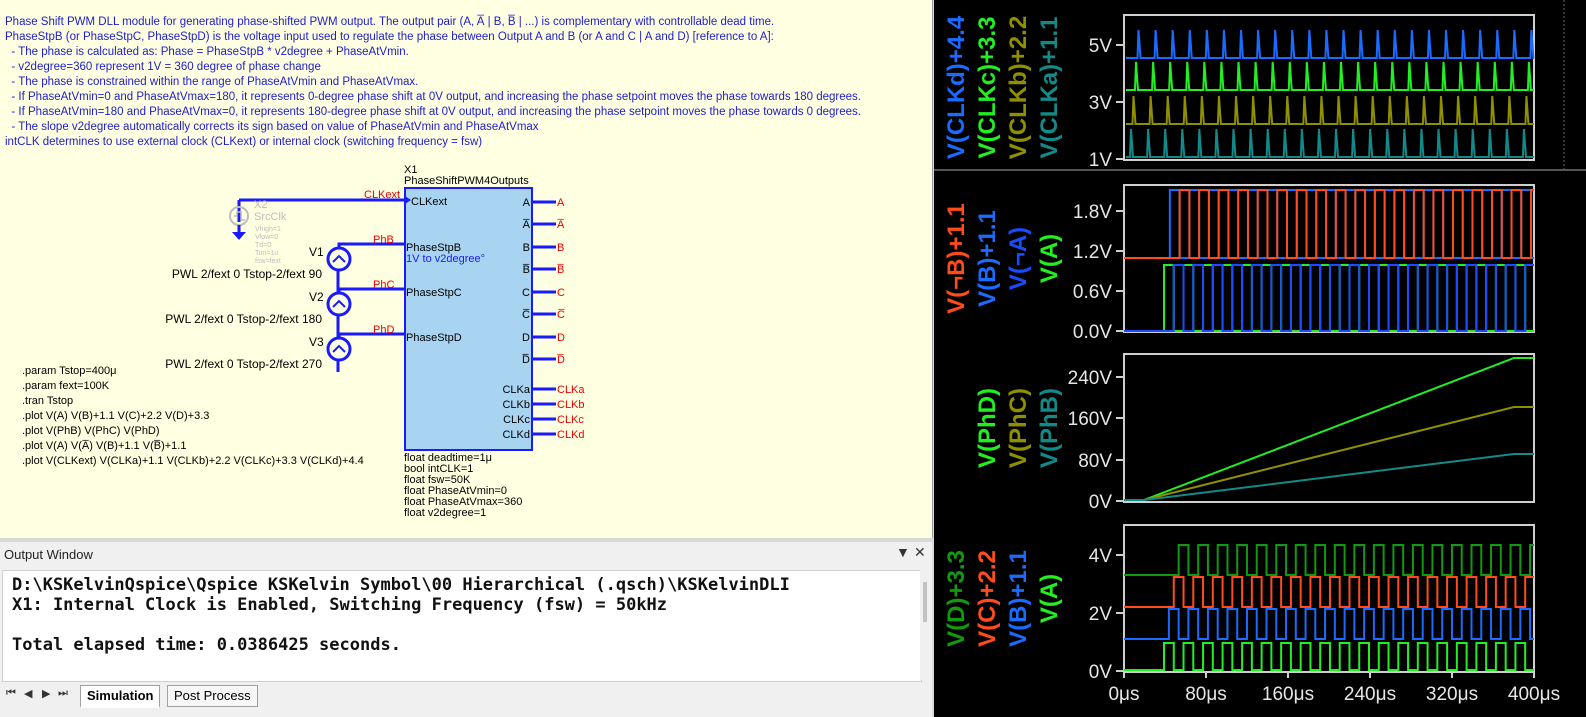 The image size is (1586, 717). What do you see at coordinates (1101, 160) in the screenshot?
I see `y-tick-label: 1V` at bounding box center [1101, 160].